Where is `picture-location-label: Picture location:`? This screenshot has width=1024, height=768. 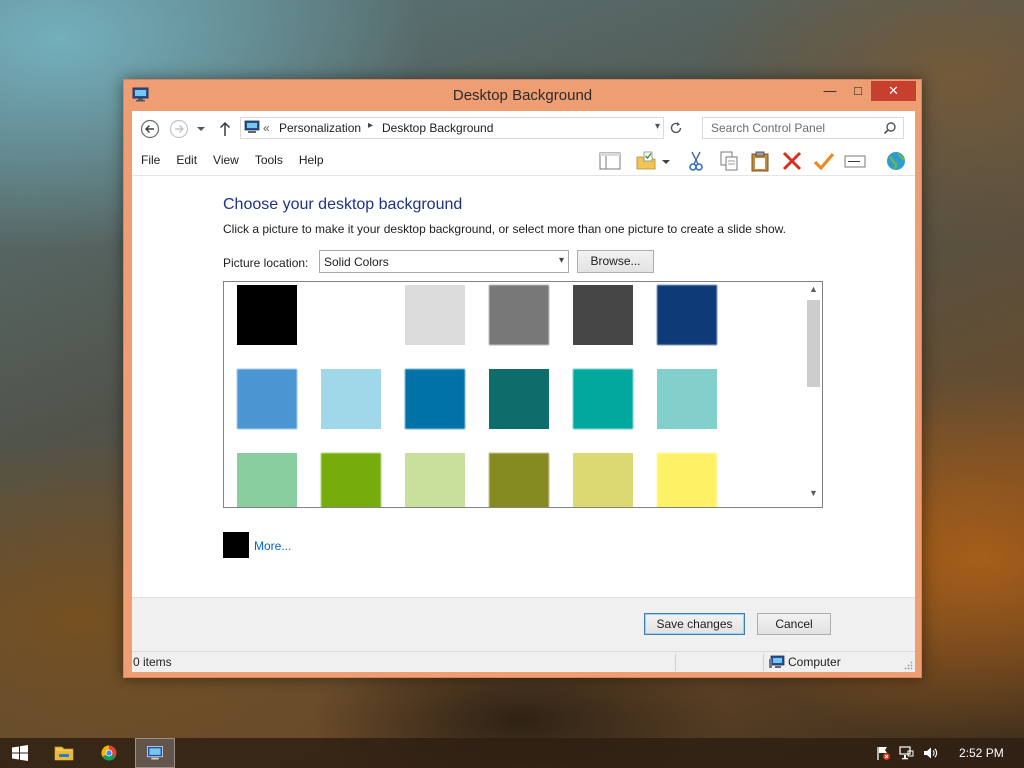 picture-location-label: Picture location: is located at coordinates (266, 263).